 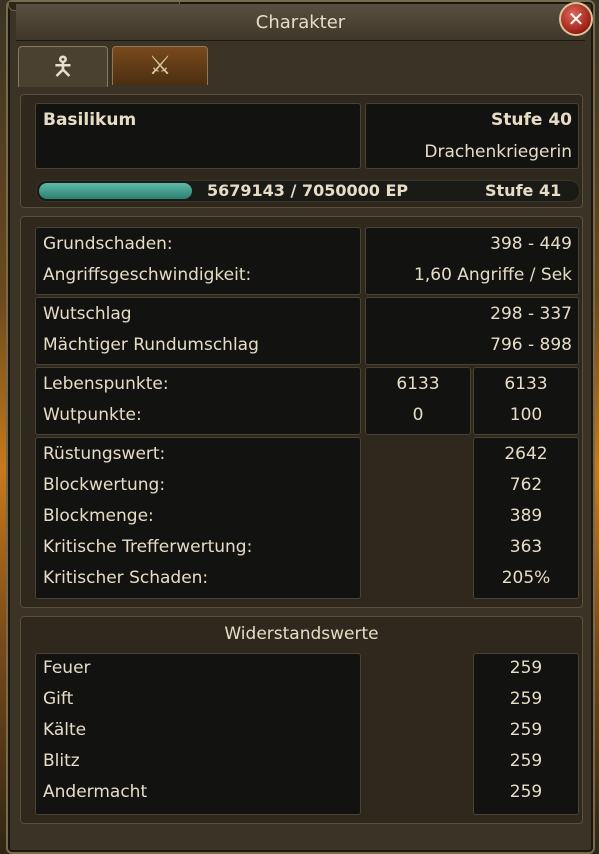 What do you see at coordinates (526, 547) in the screenshot?
I see `defense-value: 363` at bounding box center [526, 547].